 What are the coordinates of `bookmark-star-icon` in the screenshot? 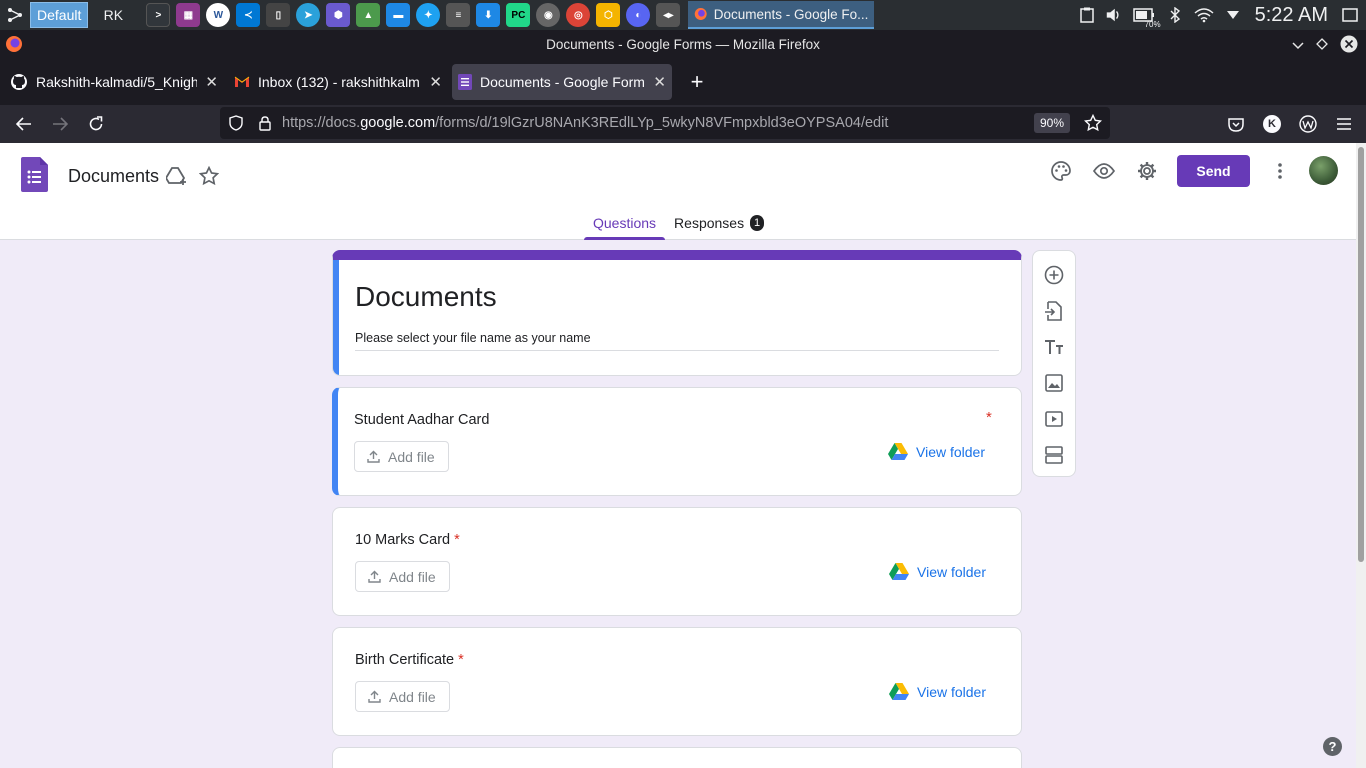 It's located at (1093, 124).